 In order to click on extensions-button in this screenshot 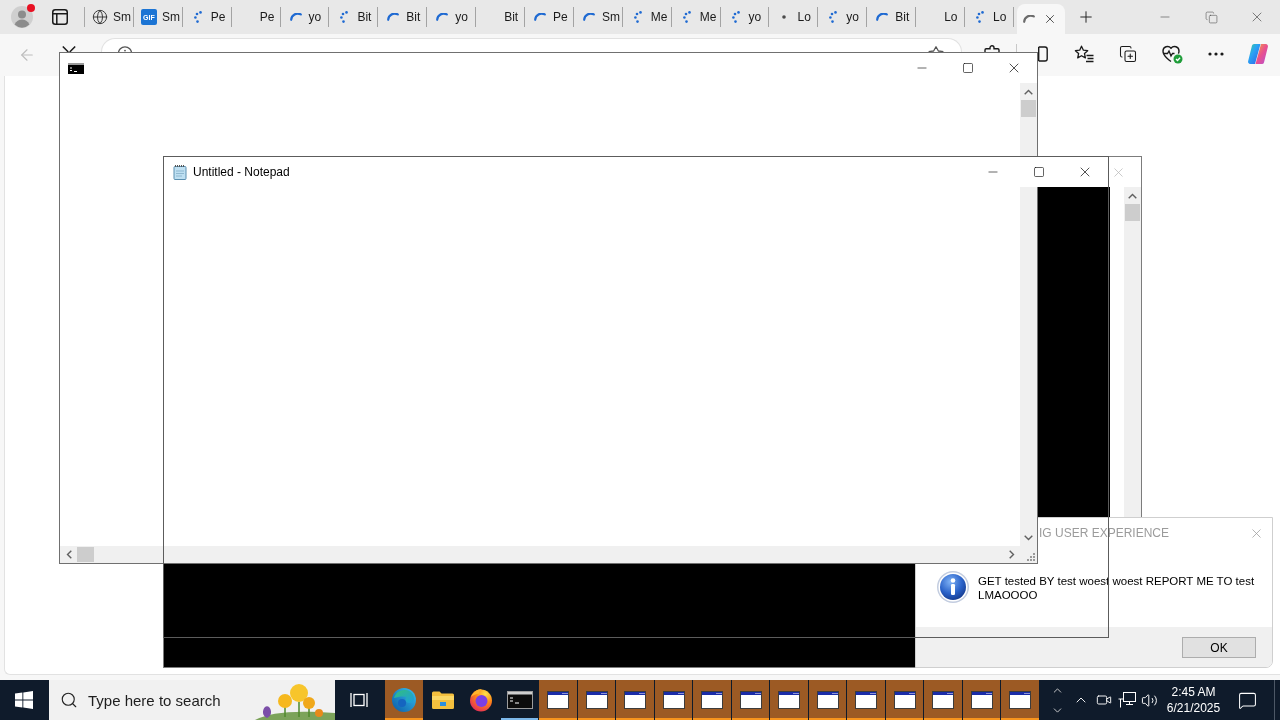, I will do `click(992, 48)`.